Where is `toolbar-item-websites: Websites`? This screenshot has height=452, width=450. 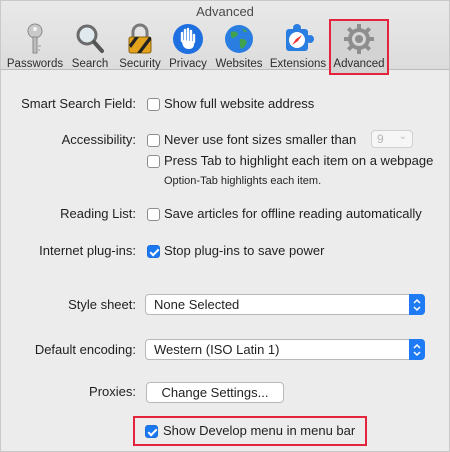 toolbar-item-websites: Websites is located at coordinates (239, 49).